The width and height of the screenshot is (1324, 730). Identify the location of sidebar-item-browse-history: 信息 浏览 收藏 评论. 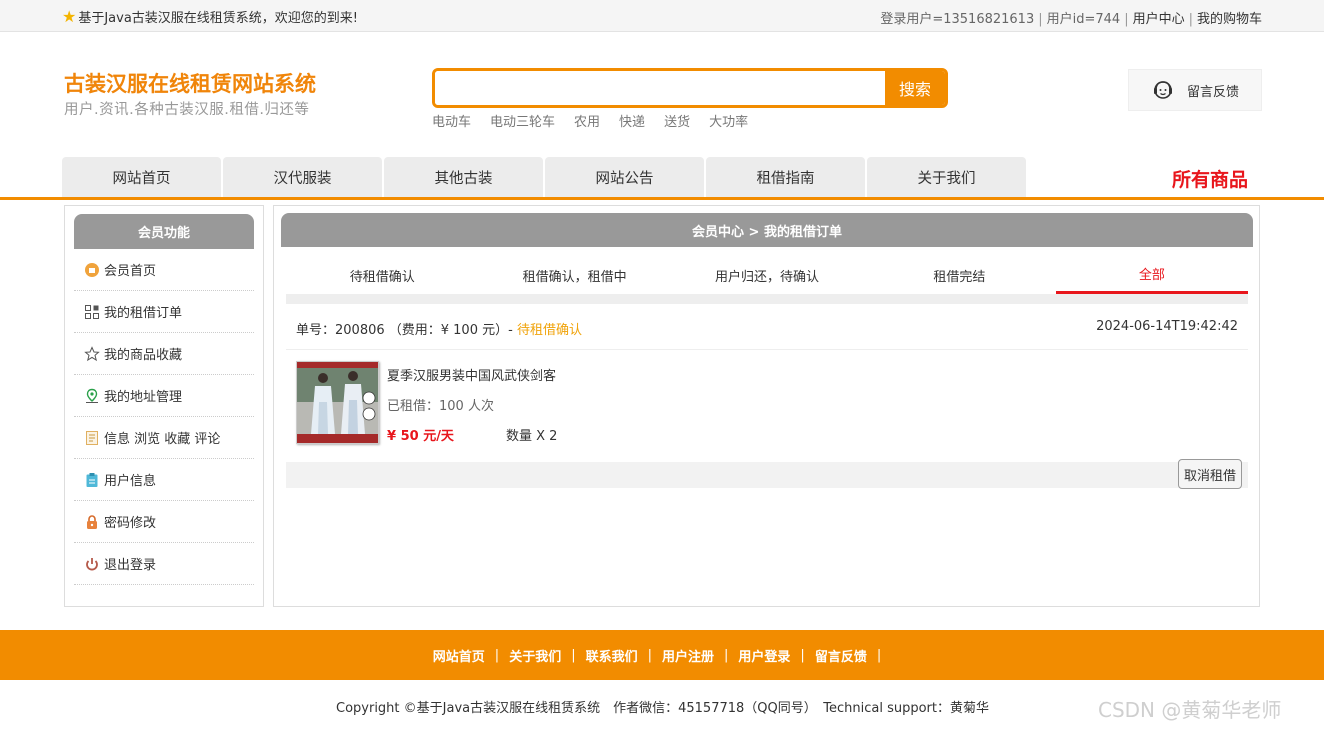
(164, 438).